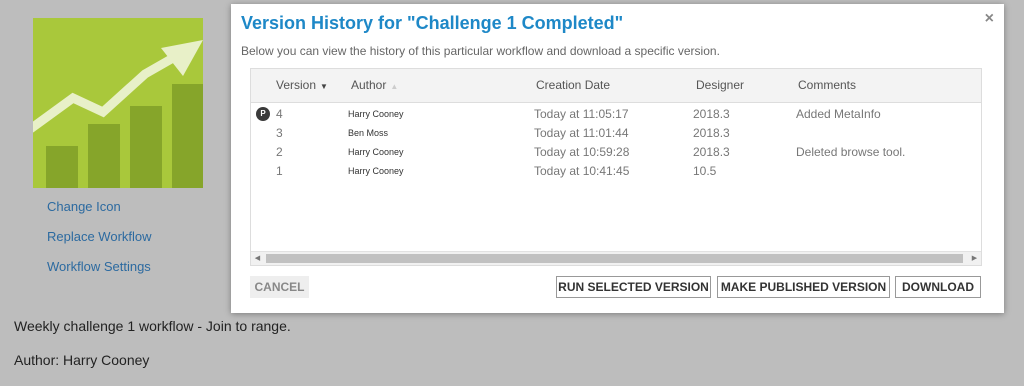 The height and width of the screenshot is (386, 1024). What do you see at coordinates (369, 85) in the screenshot?
I see `column-author-label: Author` at bounding box center [369, 85].